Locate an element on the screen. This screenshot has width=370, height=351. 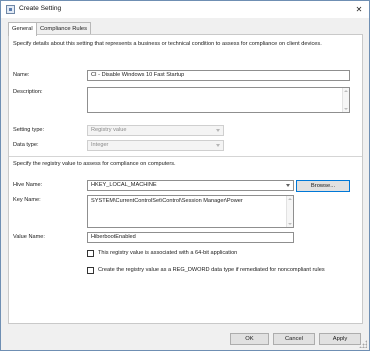
divider is located at coordinates (185, 156).